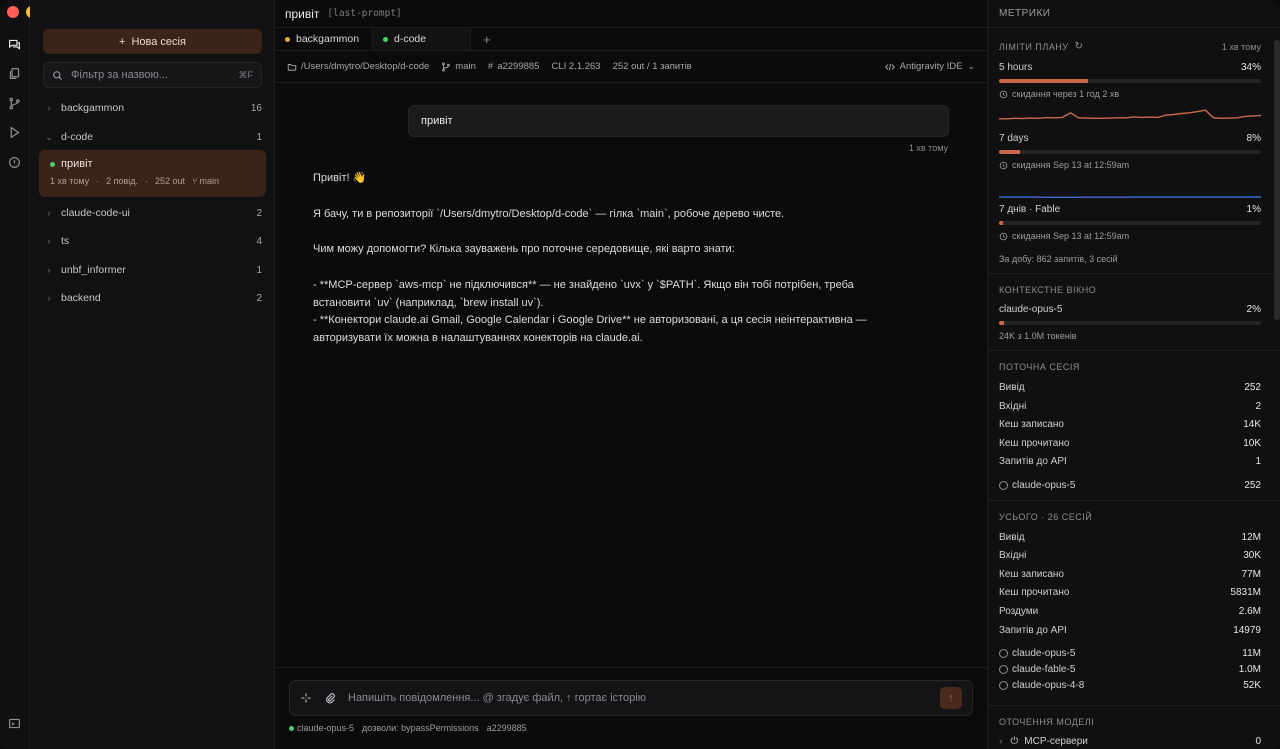  What do you see at coordinates (1058, 259) in the screenshot?
I see `daily-usage: За добу: 862 запитів, 3 сесій` at bounding box center [1058, 259].